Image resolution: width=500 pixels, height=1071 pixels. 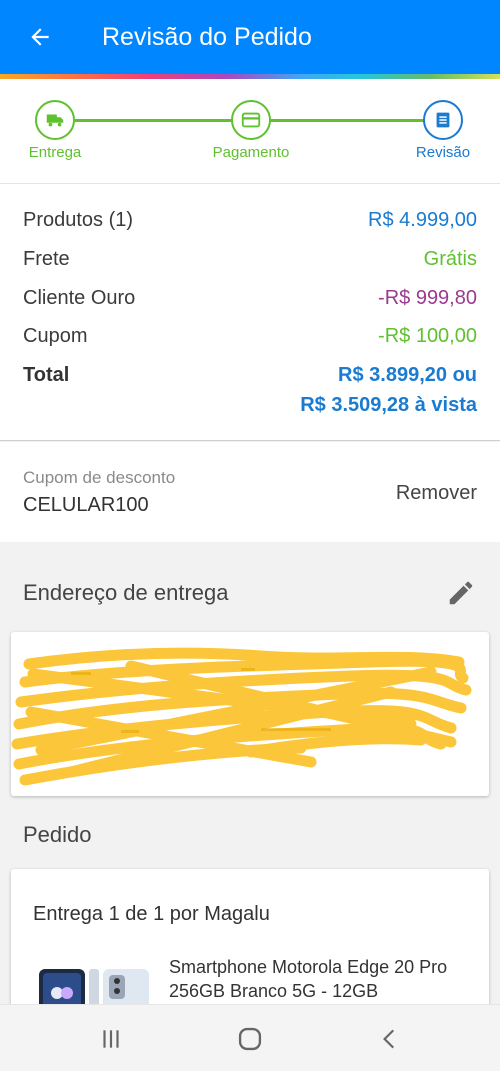 I want to click on step-revisao: Revisão, so click(x=441, y=130).